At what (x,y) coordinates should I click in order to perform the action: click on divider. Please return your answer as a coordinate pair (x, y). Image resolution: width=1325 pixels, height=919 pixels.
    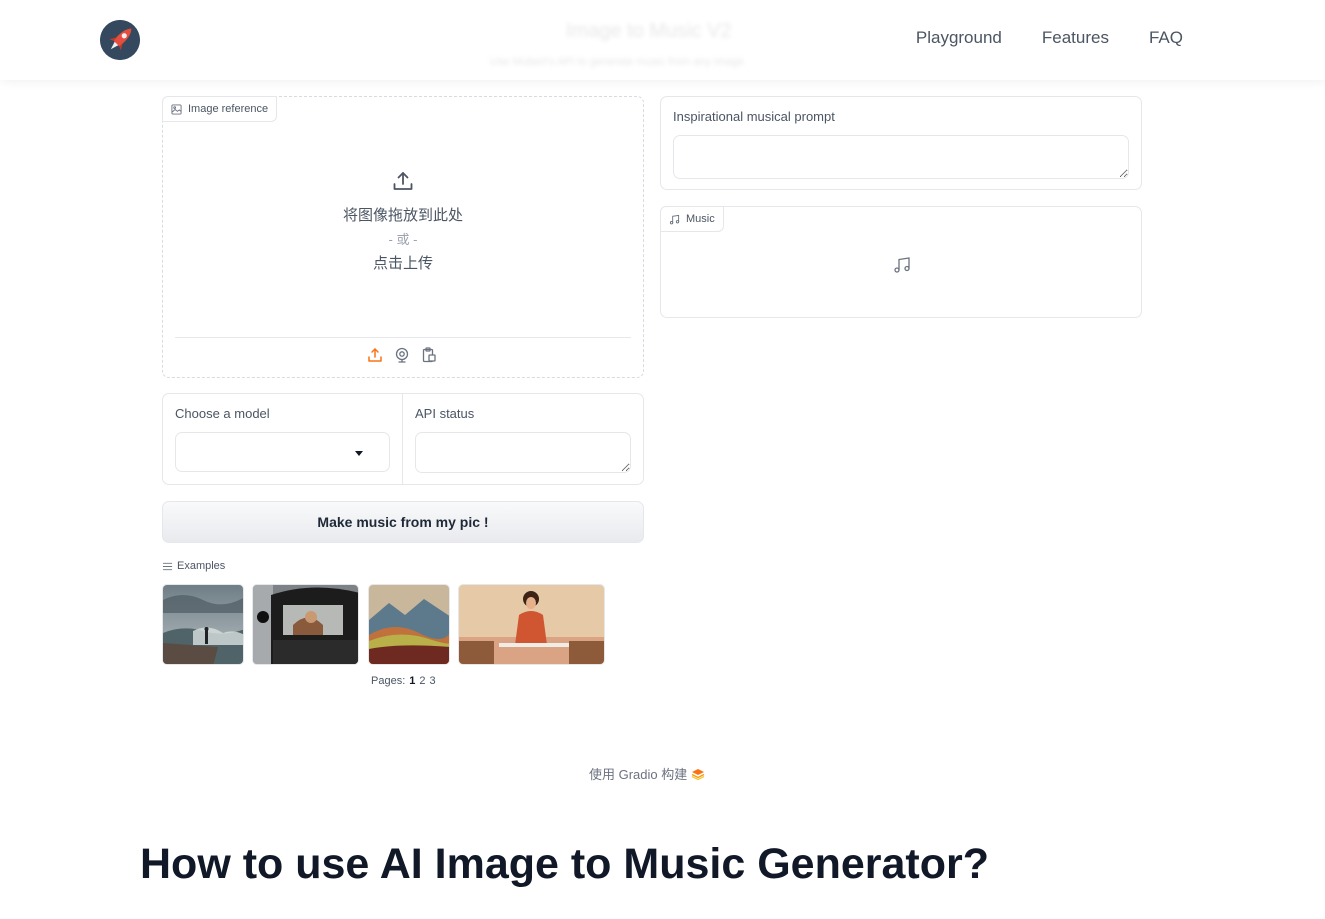
    Looking at the image, I should click on (403, 337).